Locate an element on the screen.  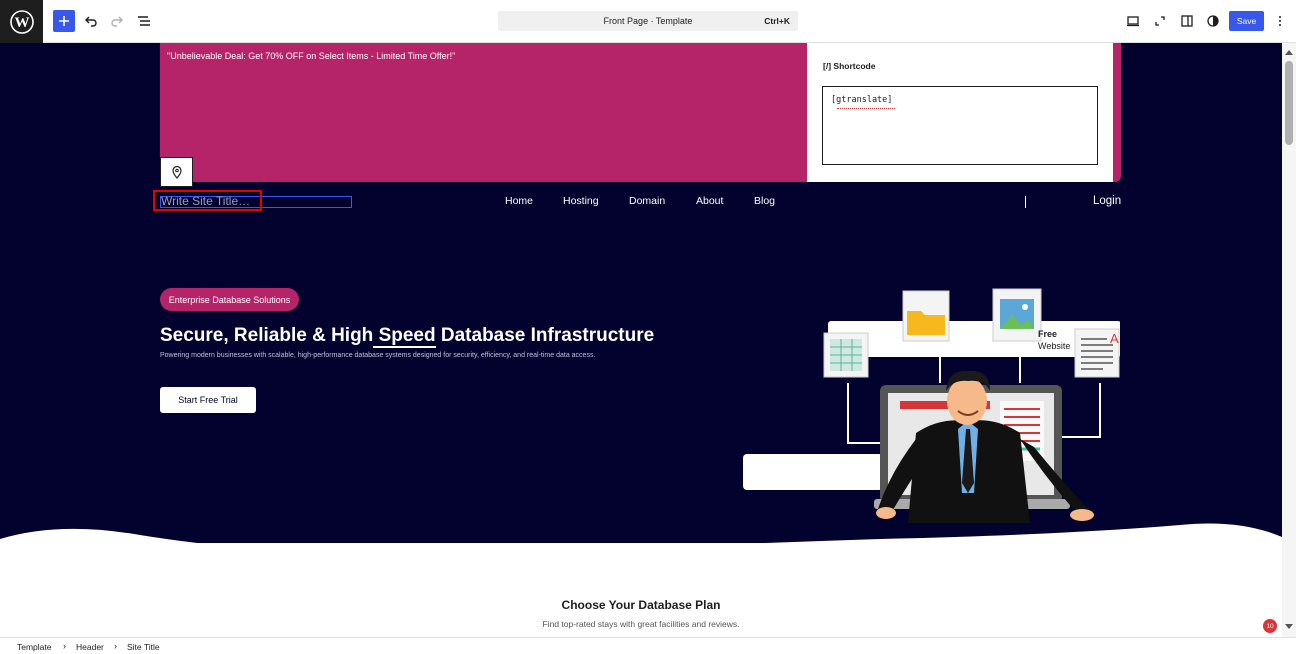
plus-icon is located at coordinates (64, 21).